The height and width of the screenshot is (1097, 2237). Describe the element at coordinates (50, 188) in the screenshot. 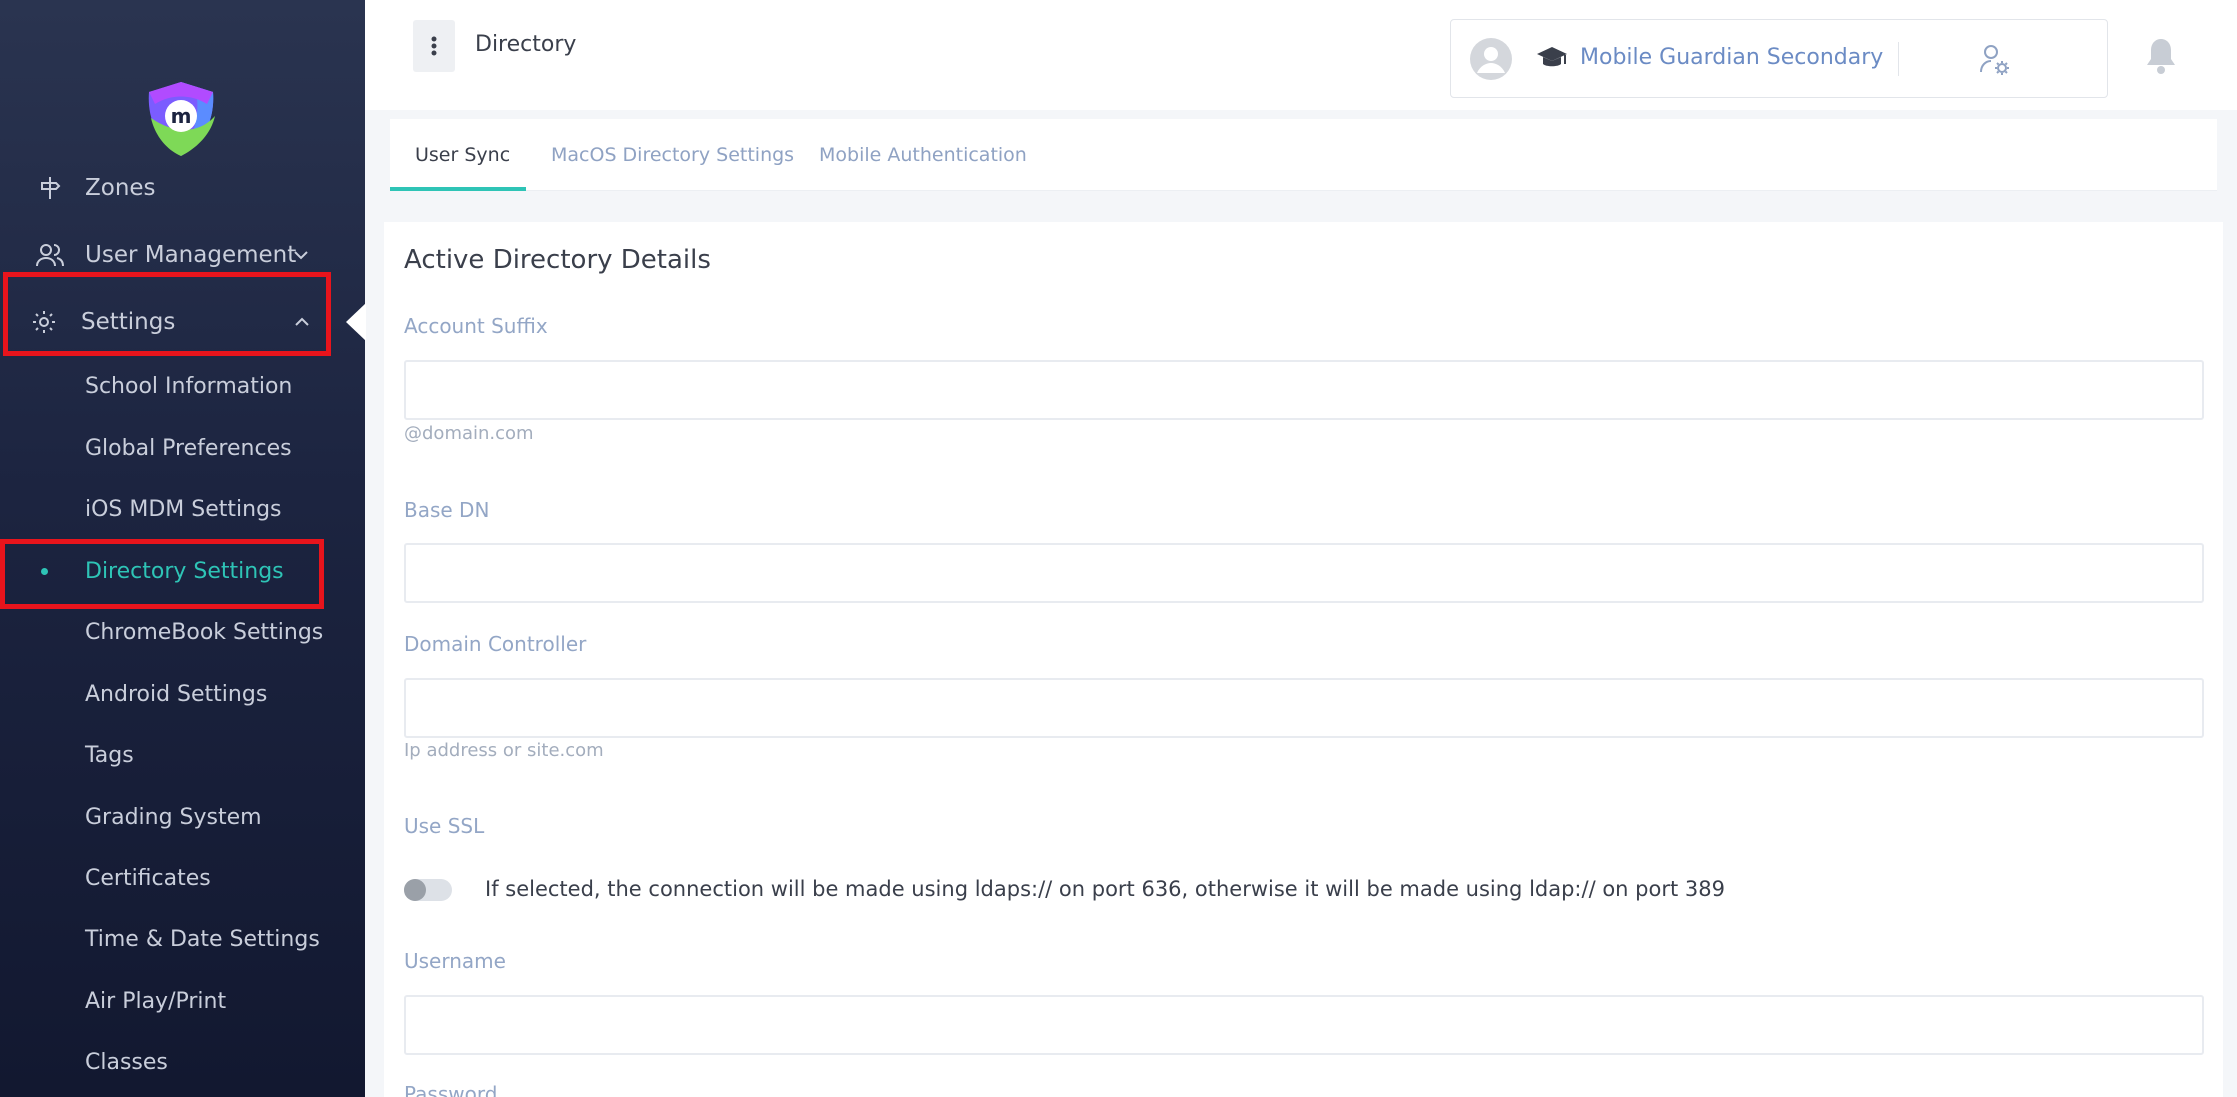

I see `signpost-icon` at that location.